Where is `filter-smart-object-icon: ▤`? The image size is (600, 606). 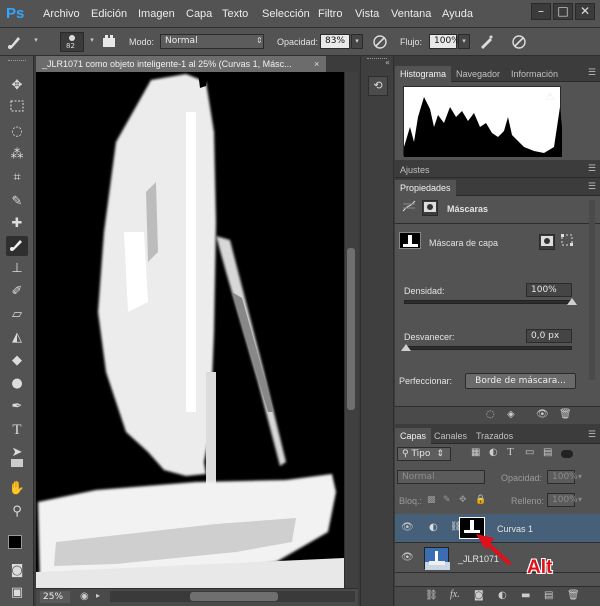
filter-smart-object-icon: ▤ is located at coordinates (547, 452).